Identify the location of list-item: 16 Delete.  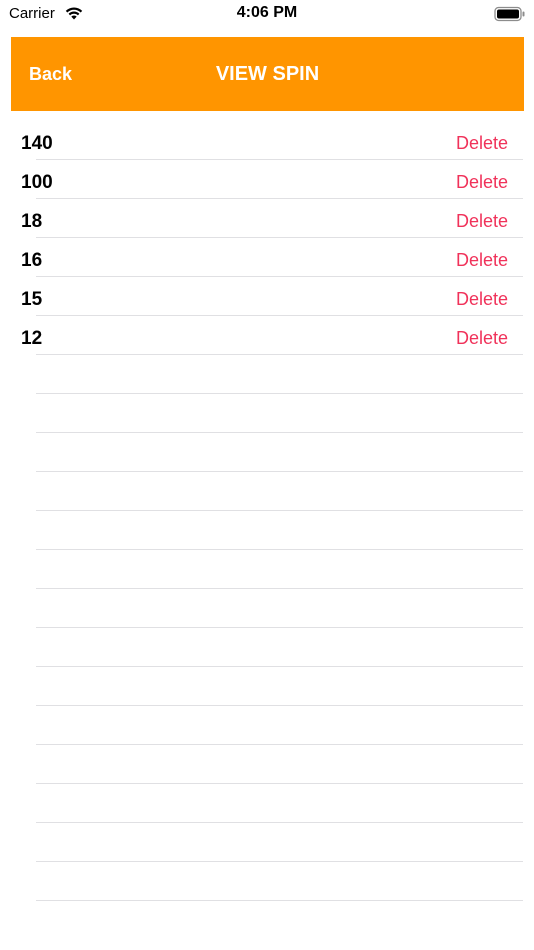
(267, 257).